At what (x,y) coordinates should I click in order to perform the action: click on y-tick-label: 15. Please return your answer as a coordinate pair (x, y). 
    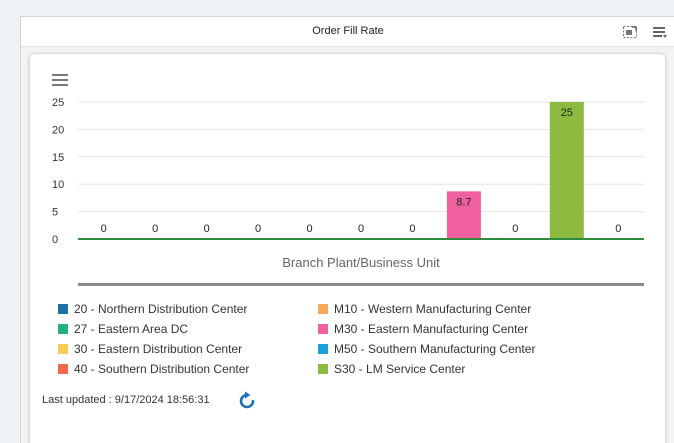
    Looking at the image, I should click on (58, 158).